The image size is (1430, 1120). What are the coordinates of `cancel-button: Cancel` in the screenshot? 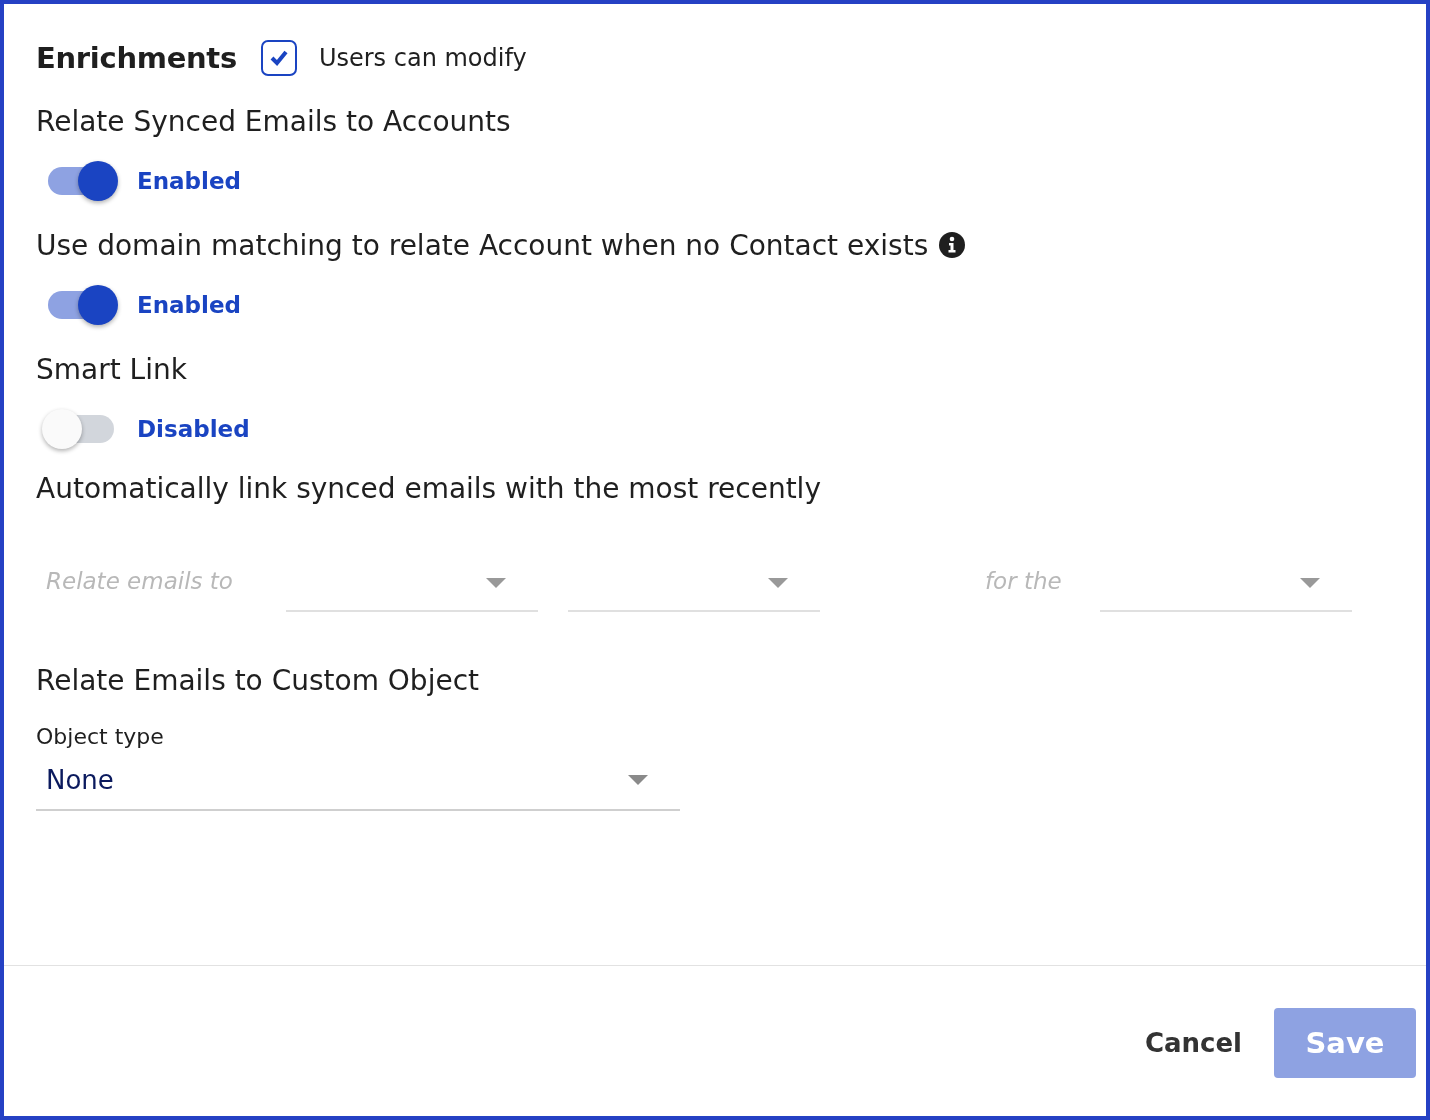 It's located at (1193, 1043).